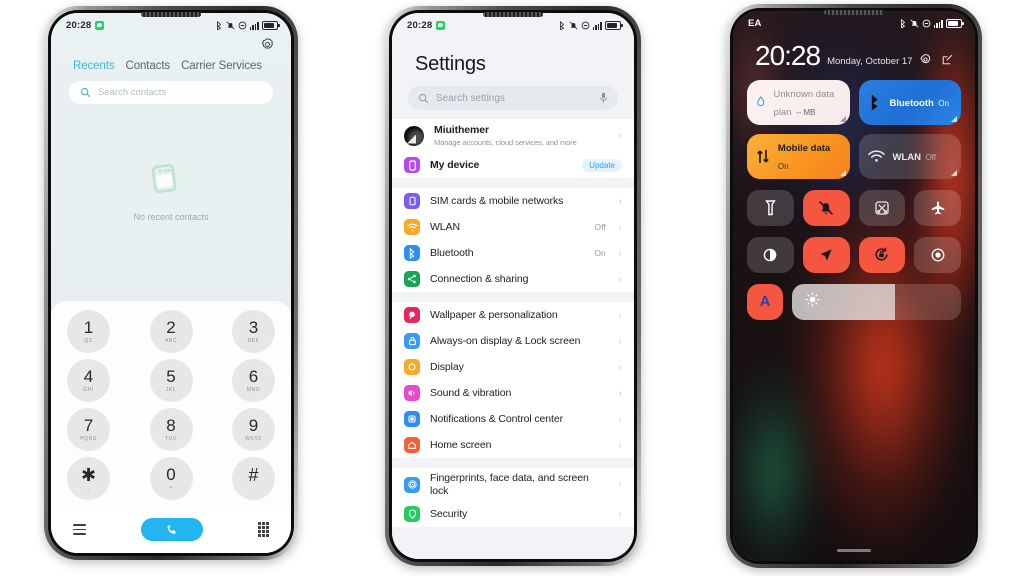  What do you see at coordinates (909, 156) in the screenshot?
I see `wlan-tile: WLAN Off` at bounding box center [909, 156].